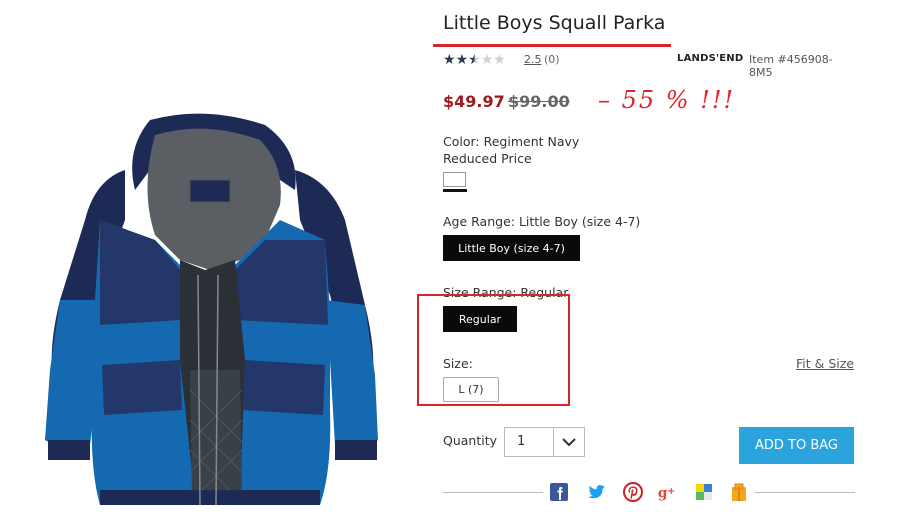 The height and width of the screenshot is (522, 904). Describe the element at coordinates (559, 492) in the screenshot. I see `facebook-icon` at that location.